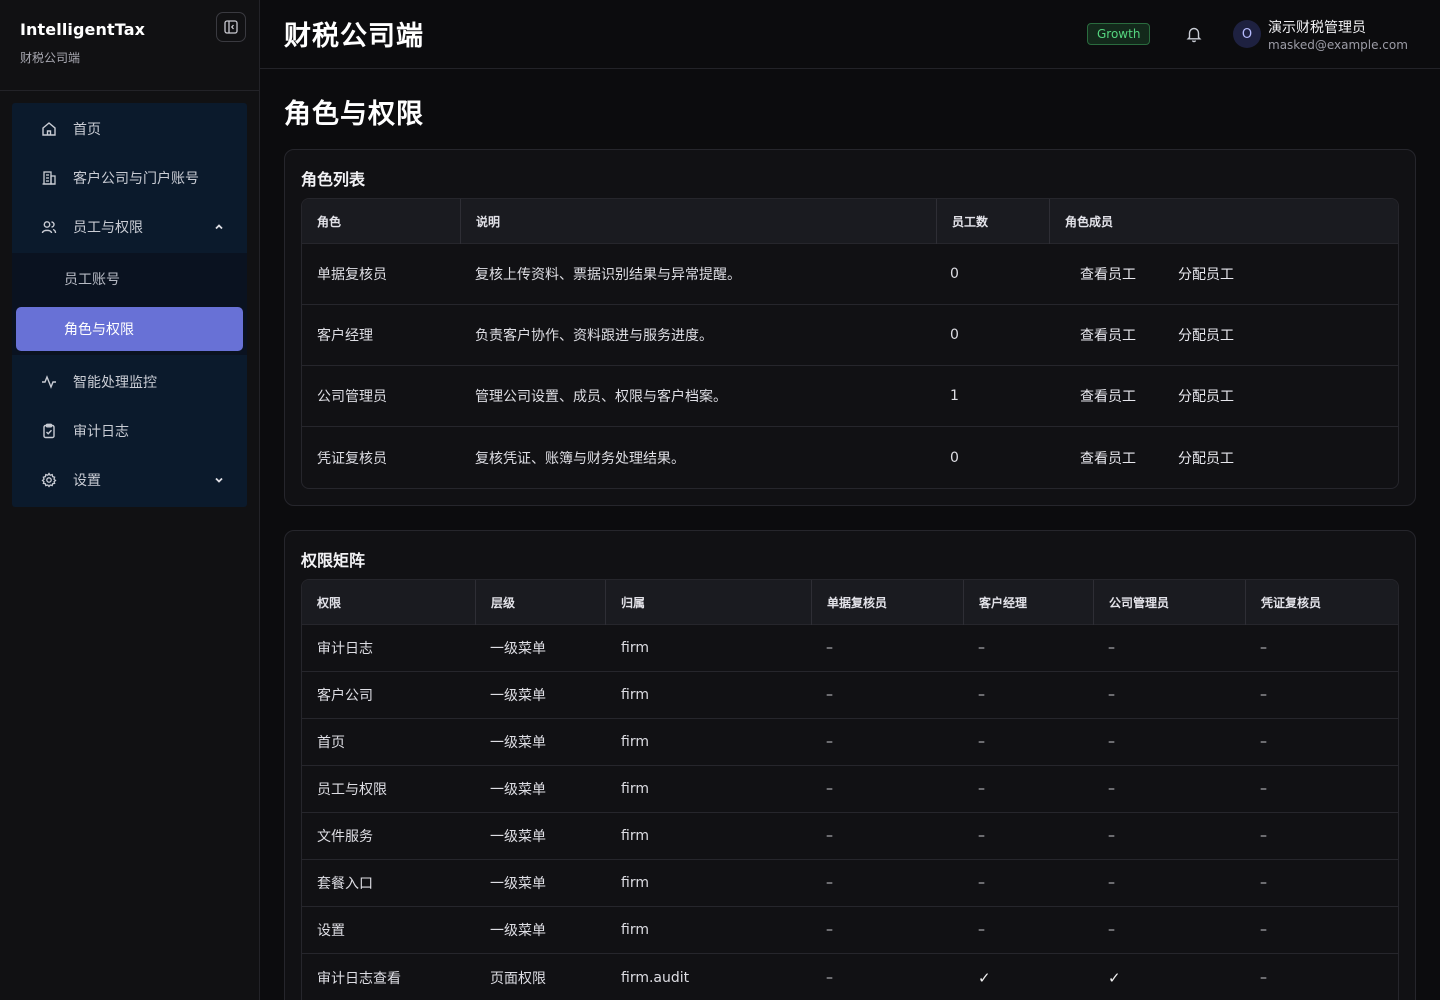 This screenshot has width=1440, height=1000. What do you see at coordinates (129, 178) in the screenshot?
I see `sidebar-item-client-companies: 客户公司与门户账号` at bounding box center [129, 178].